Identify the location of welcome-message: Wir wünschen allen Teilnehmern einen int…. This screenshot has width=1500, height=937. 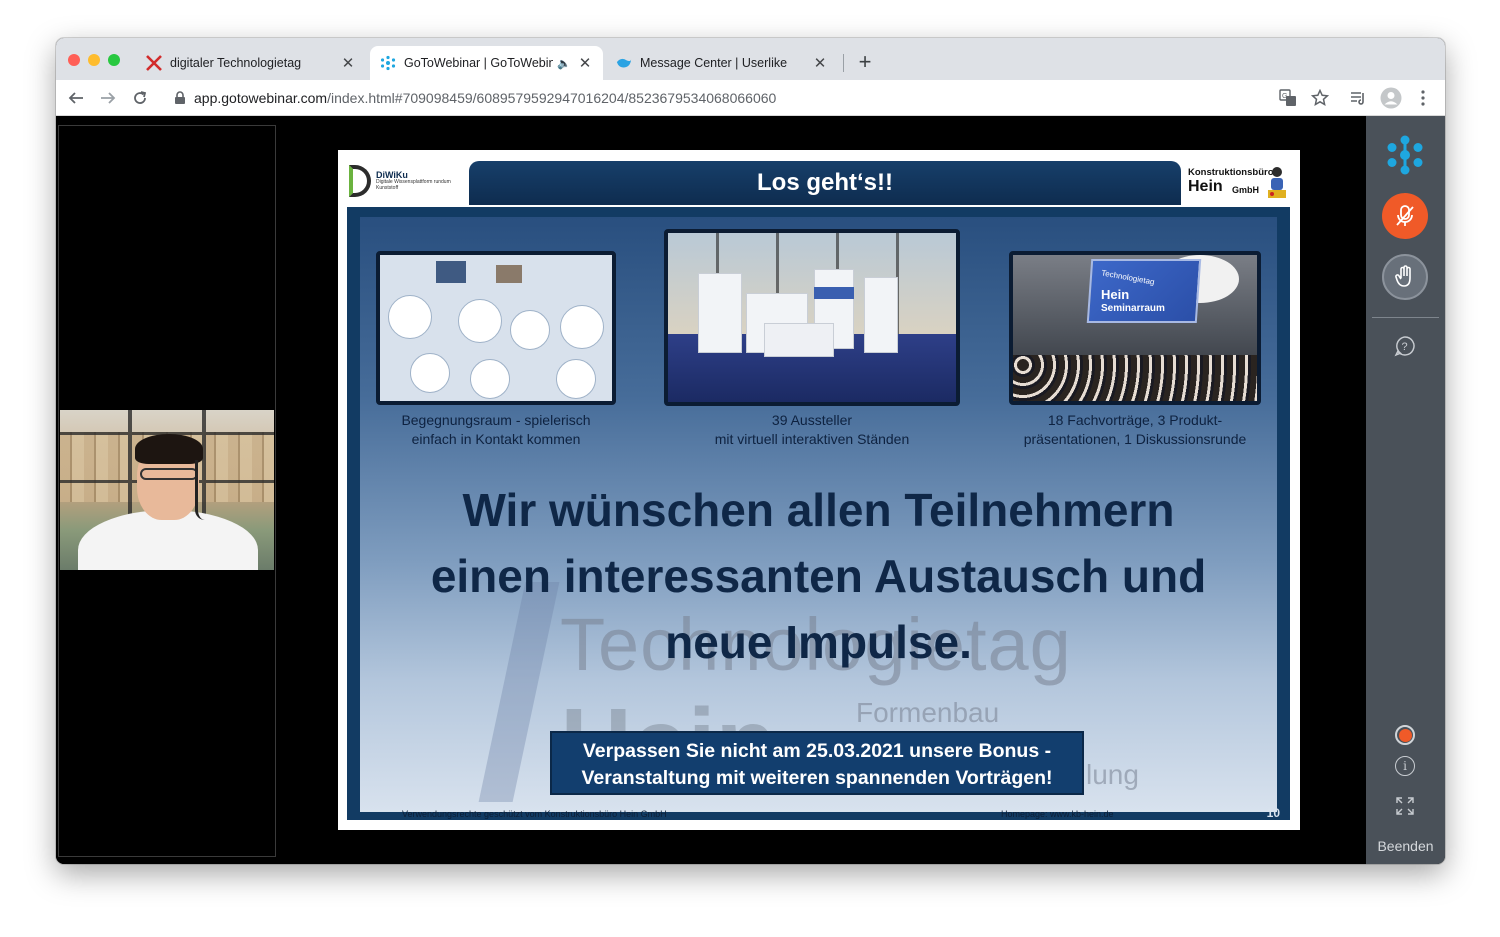
(818, 576).